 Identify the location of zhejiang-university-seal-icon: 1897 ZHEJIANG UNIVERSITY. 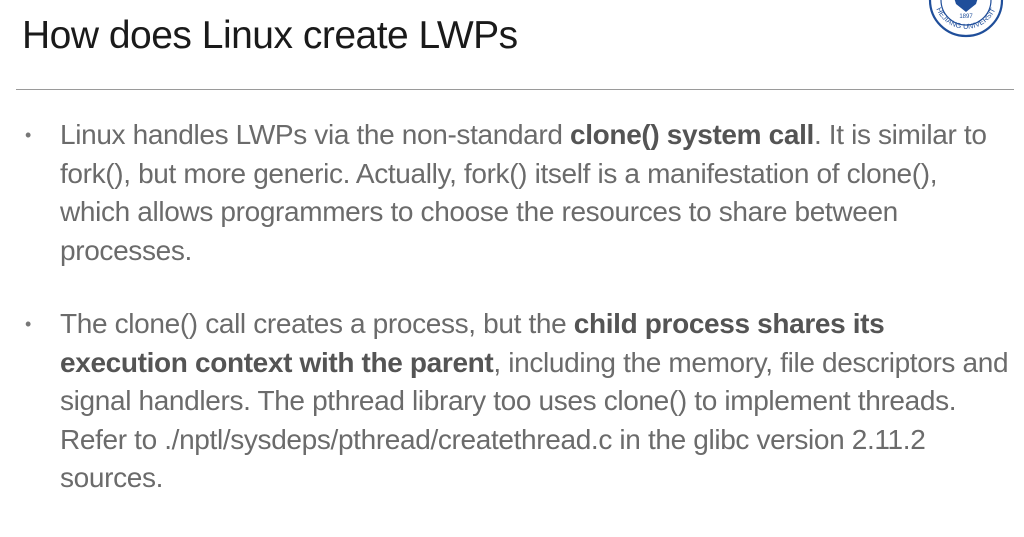
(964, 19).